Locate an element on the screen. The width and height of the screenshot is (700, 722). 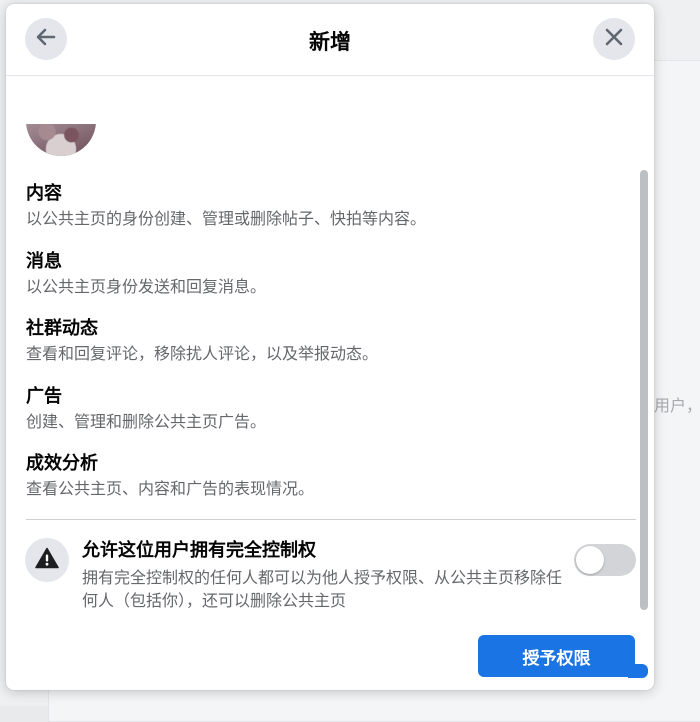
toggle-knob is located at coordinates (590, 560).